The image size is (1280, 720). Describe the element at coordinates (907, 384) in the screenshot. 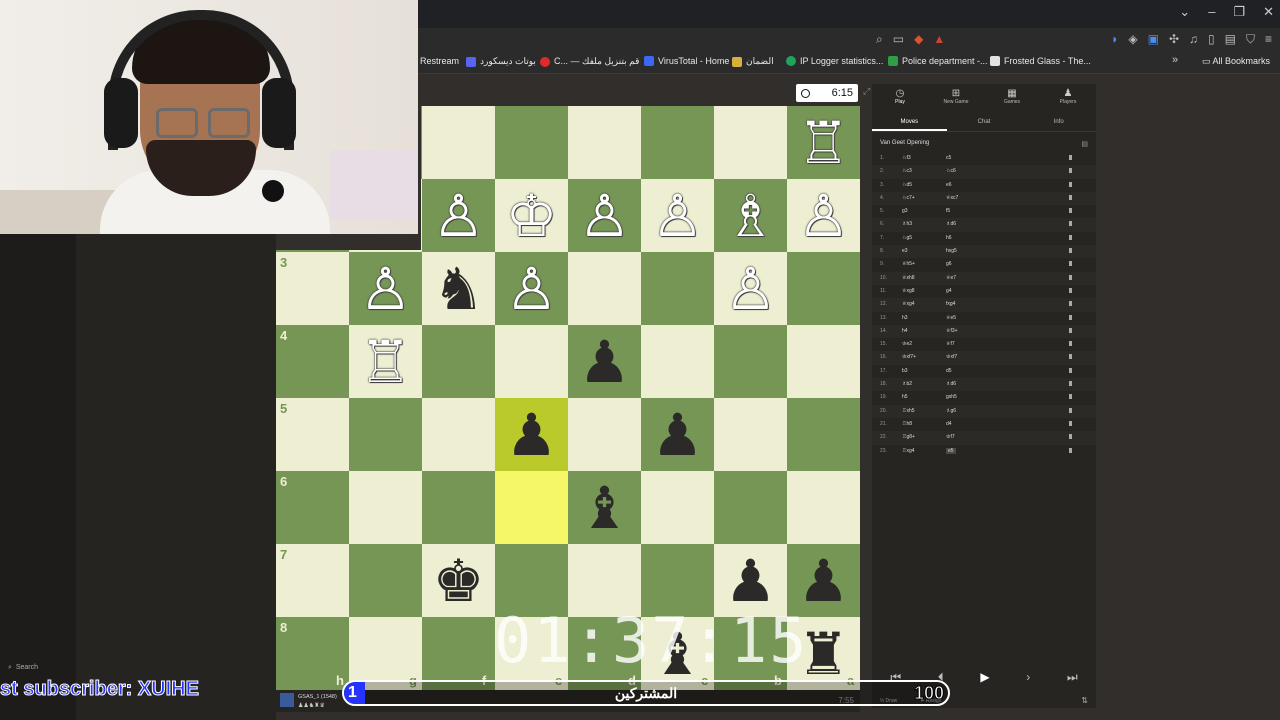

I see `white-move: ♗b2` at that location.